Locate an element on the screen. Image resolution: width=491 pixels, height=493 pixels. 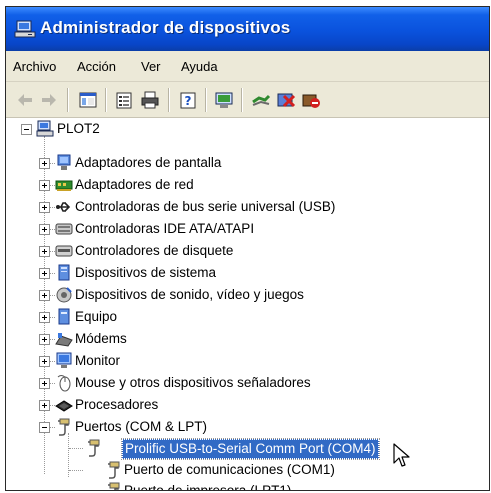
expand-toggle-sonido is located at coordinates (44, 295).